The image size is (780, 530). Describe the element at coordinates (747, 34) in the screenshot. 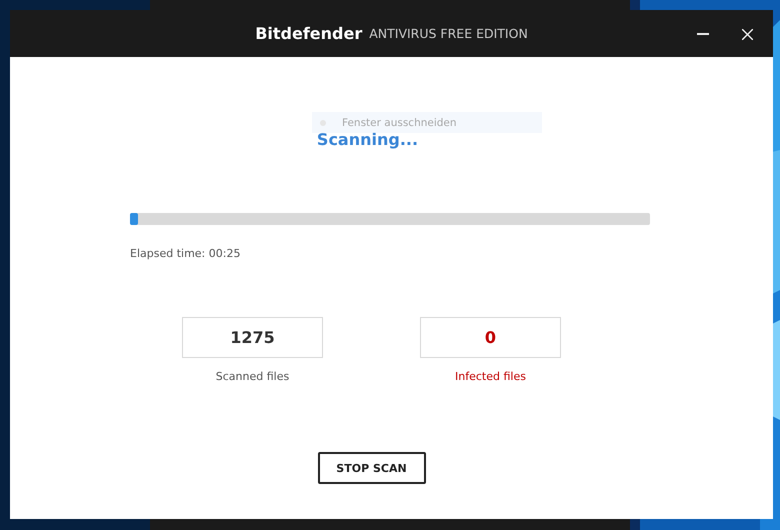

I see `close-icon` at that location.